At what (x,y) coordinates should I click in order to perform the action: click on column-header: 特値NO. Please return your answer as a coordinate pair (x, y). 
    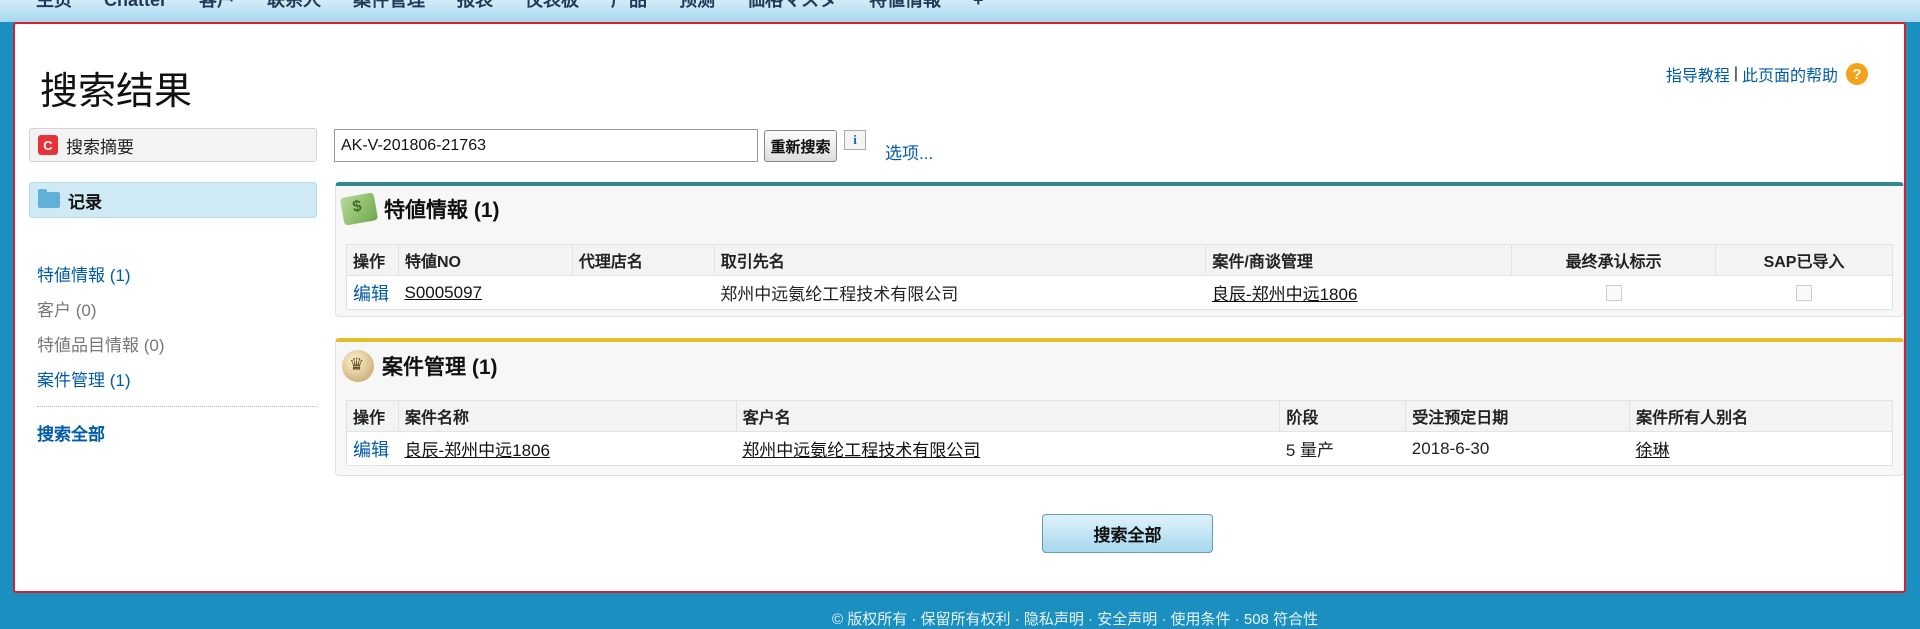
    Looking at the image, I should click on (485, 260).